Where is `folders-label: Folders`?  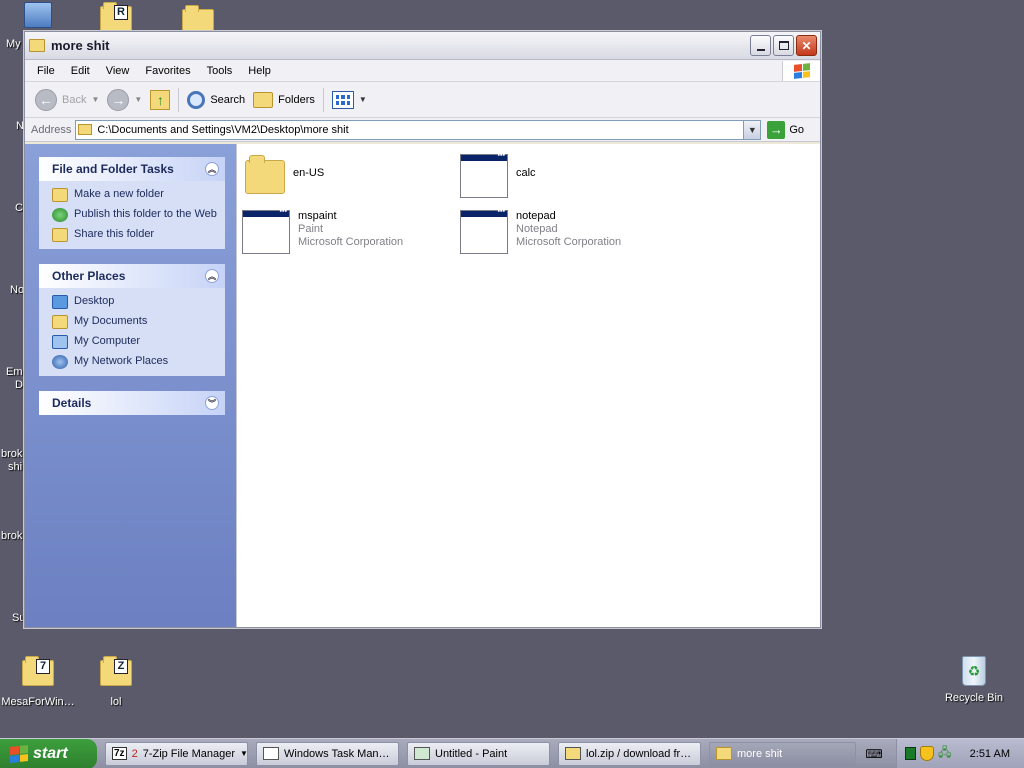 folders-label: Folders is located at coordinates (296, 99).